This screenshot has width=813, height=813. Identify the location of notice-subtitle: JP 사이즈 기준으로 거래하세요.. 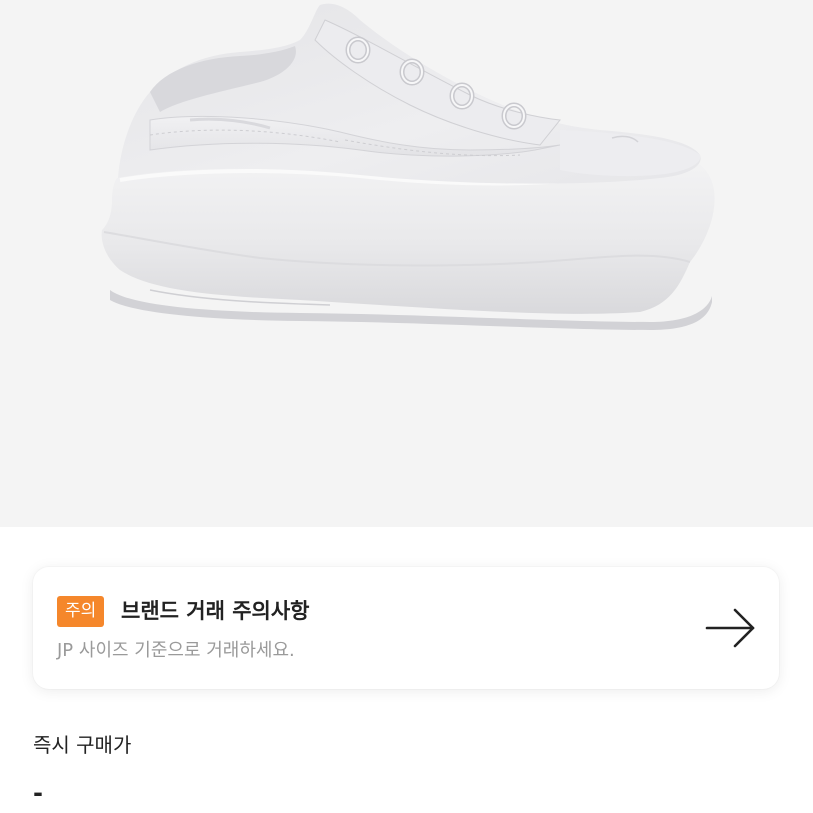
(176, 650).